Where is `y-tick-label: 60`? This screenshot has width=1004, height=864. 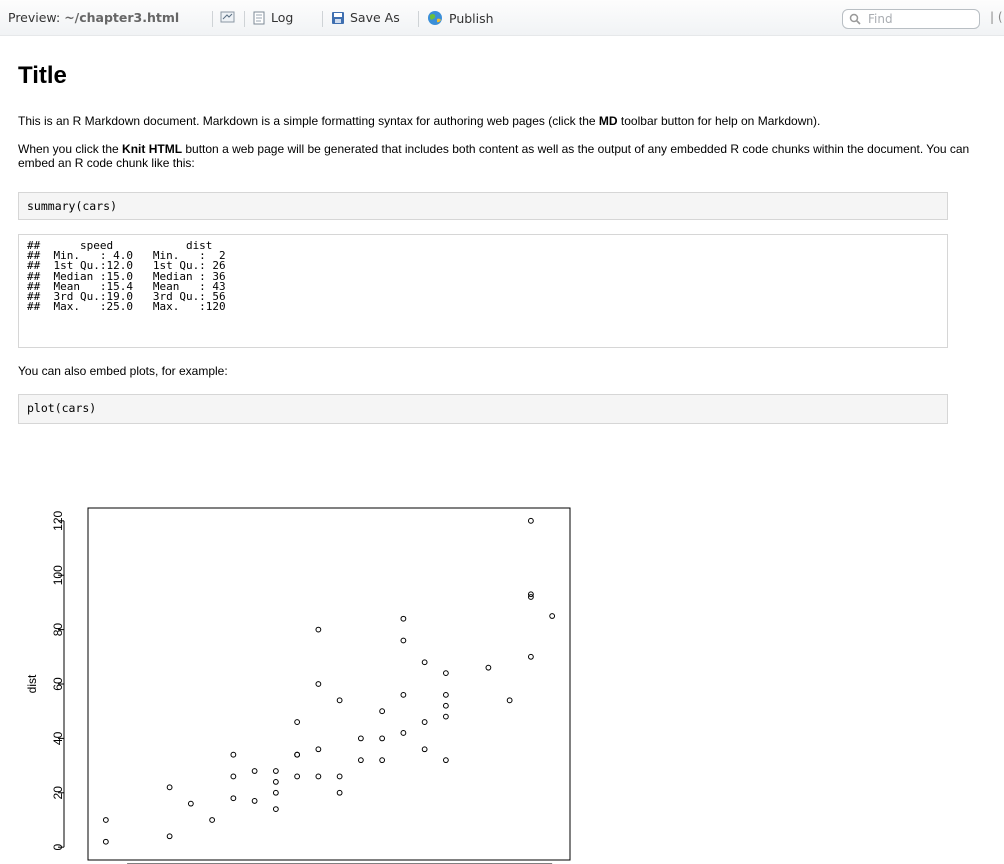
y-tick-label: 60 is located at coordinates (58, 684).